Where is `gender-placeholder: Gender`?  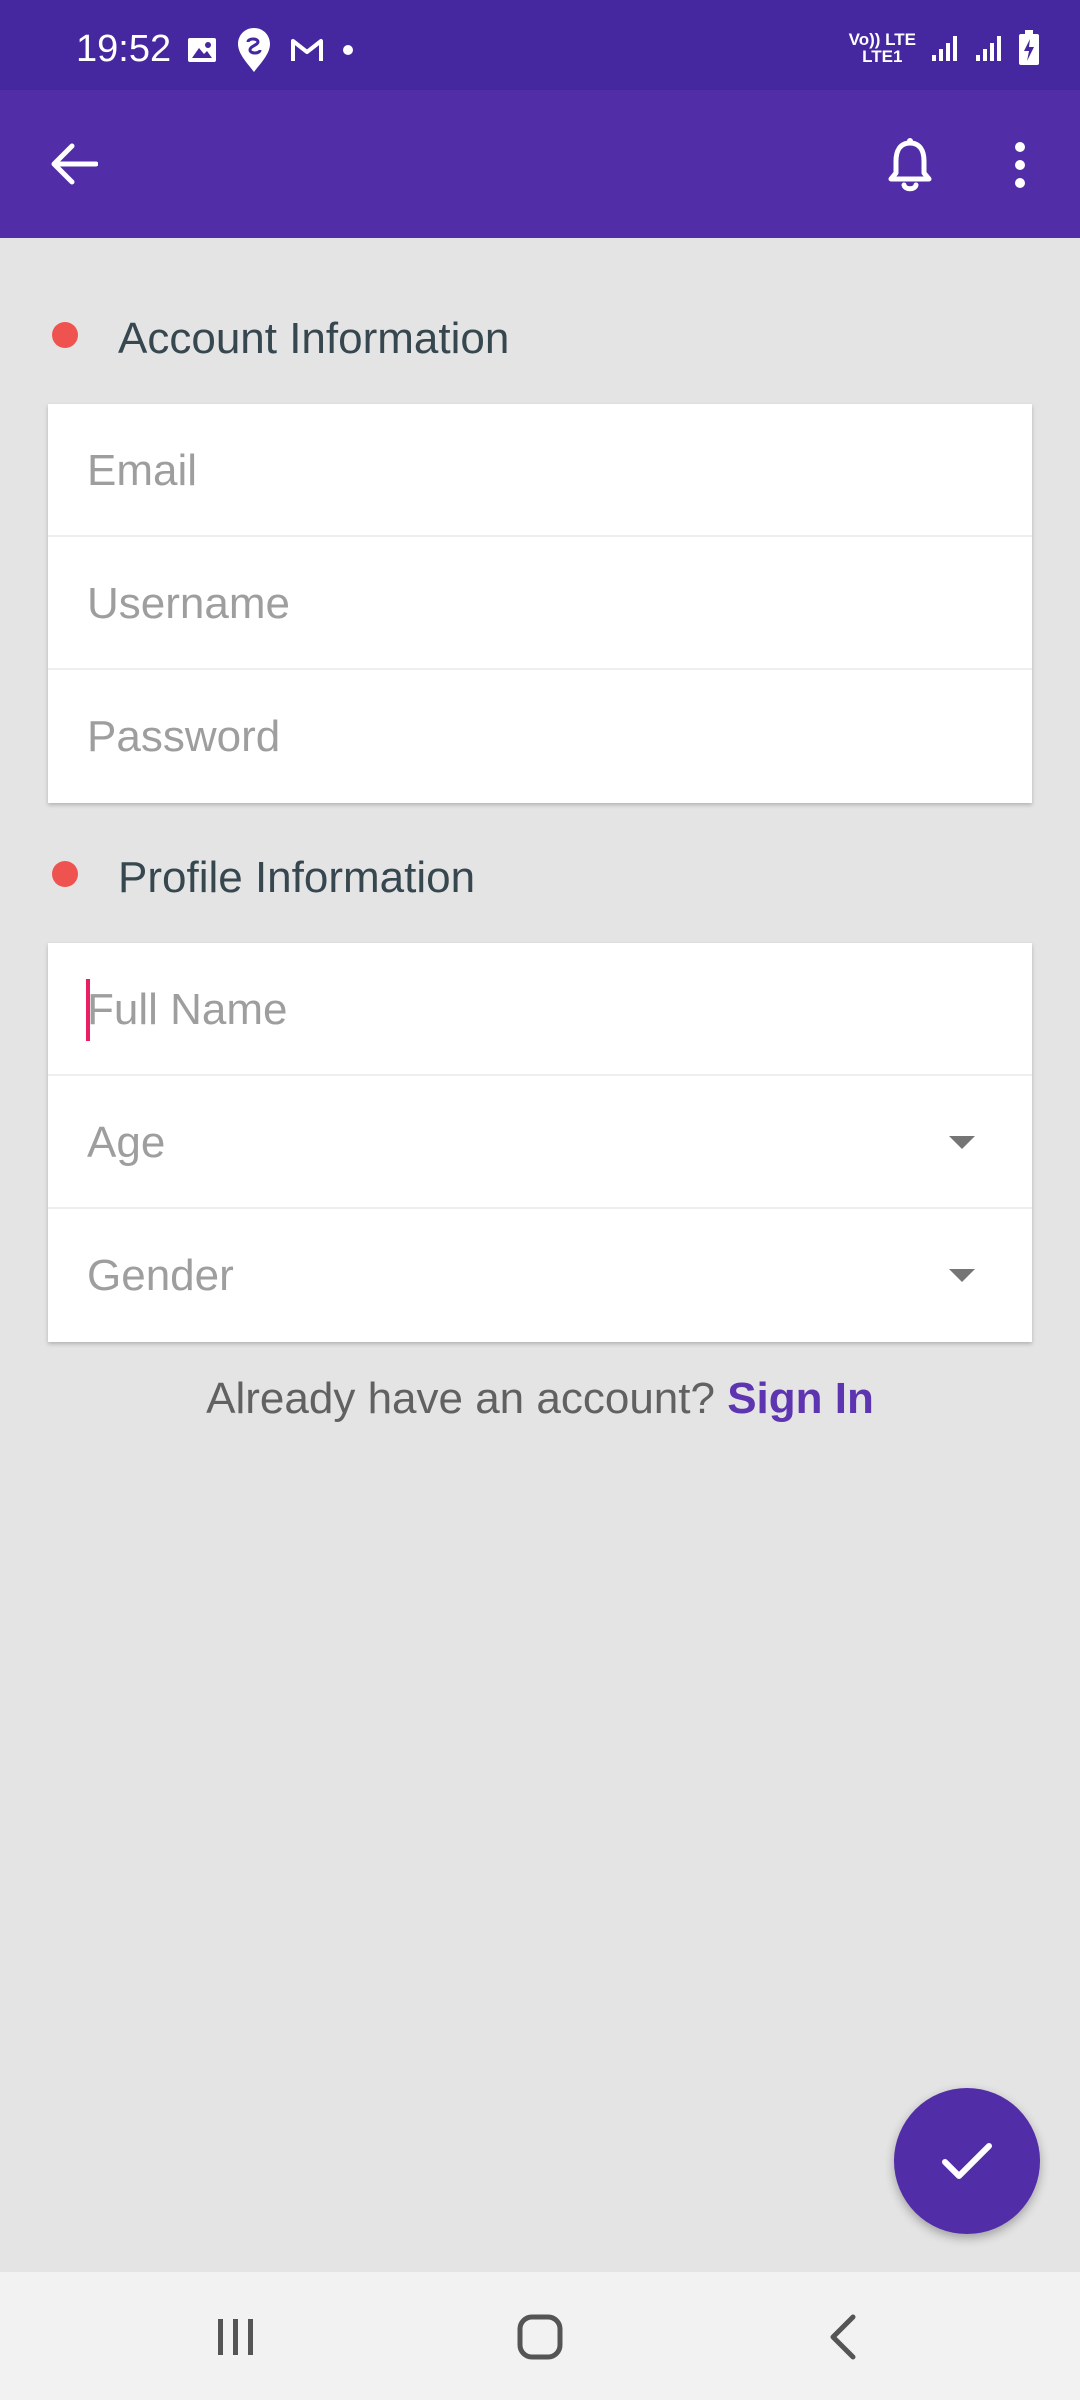 gender-placeholder: Gender is located at coordinates (160, 1275).